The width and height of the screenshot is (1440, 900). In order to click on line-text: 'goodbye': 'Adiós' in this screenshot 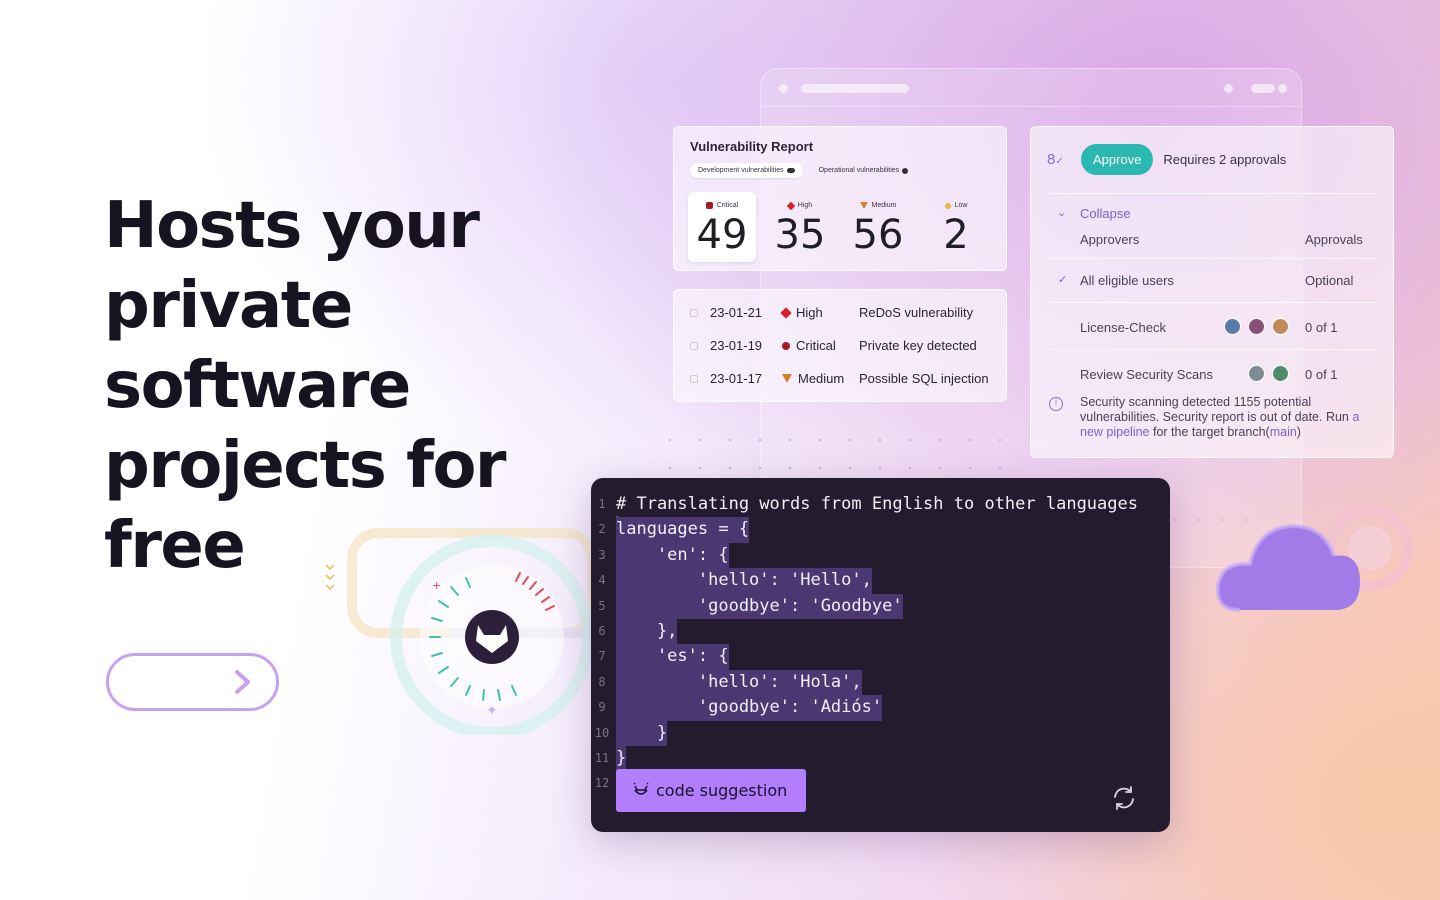, I will do `click(749, 708)`.